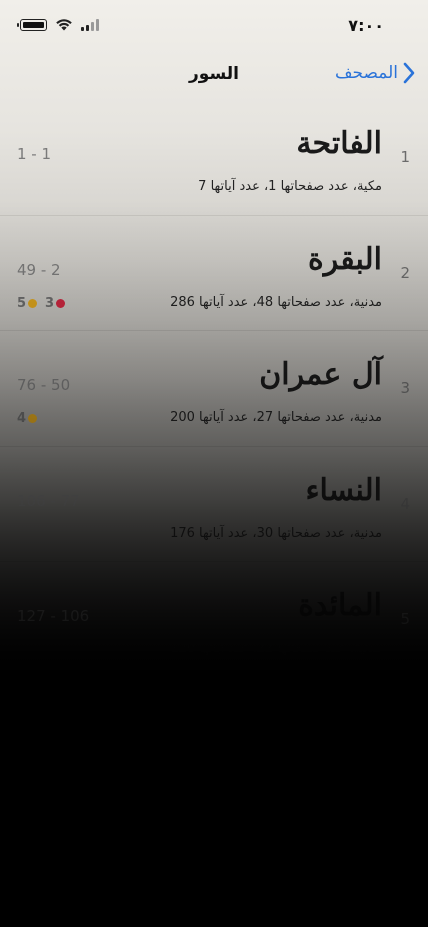 Image resolution: width=428 pixels, height=927 pixels. What do you see at coordinates (61, 303) in the screenshot?
I see `red-dot-icon` at bounding box center [61, 303].